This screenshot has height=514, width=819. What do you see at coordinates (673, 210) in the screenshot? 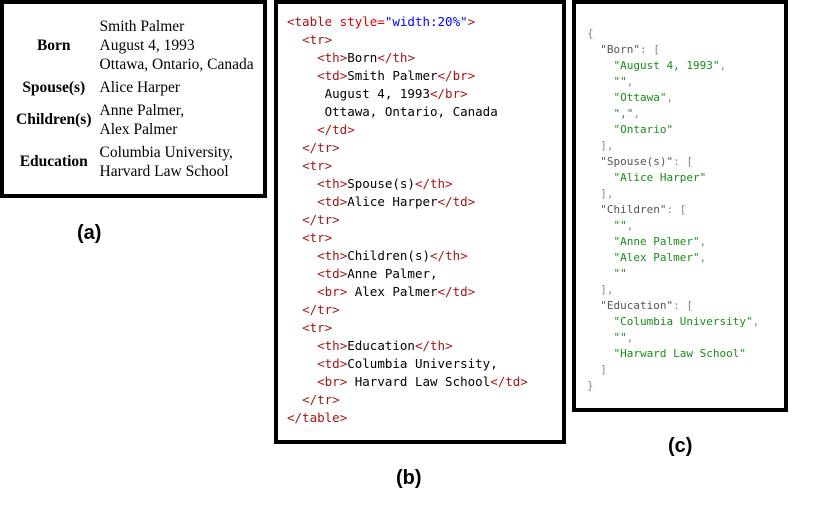
I see `json-line: "Children": [` at bounding box center [673, 210].